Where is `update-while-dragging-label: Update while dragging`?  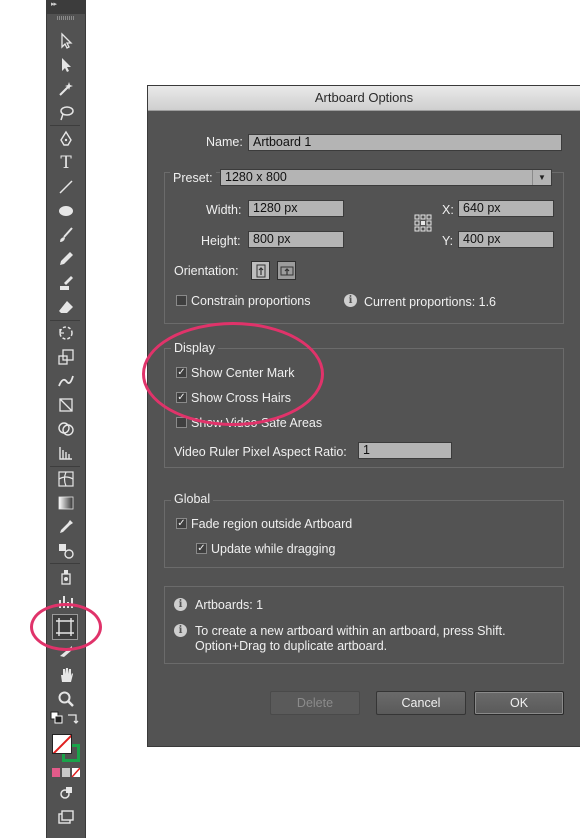
update-while-dragging-label: Update while dragging is located at coordinates (273, 549).